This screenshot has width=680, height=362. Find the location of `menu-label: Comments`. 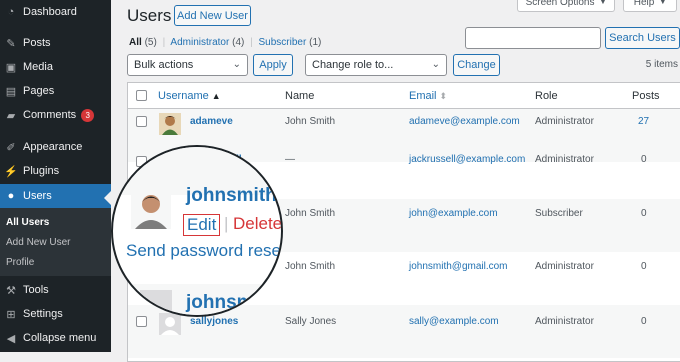

menu-label: Comments is located at coordinates (50, 115).